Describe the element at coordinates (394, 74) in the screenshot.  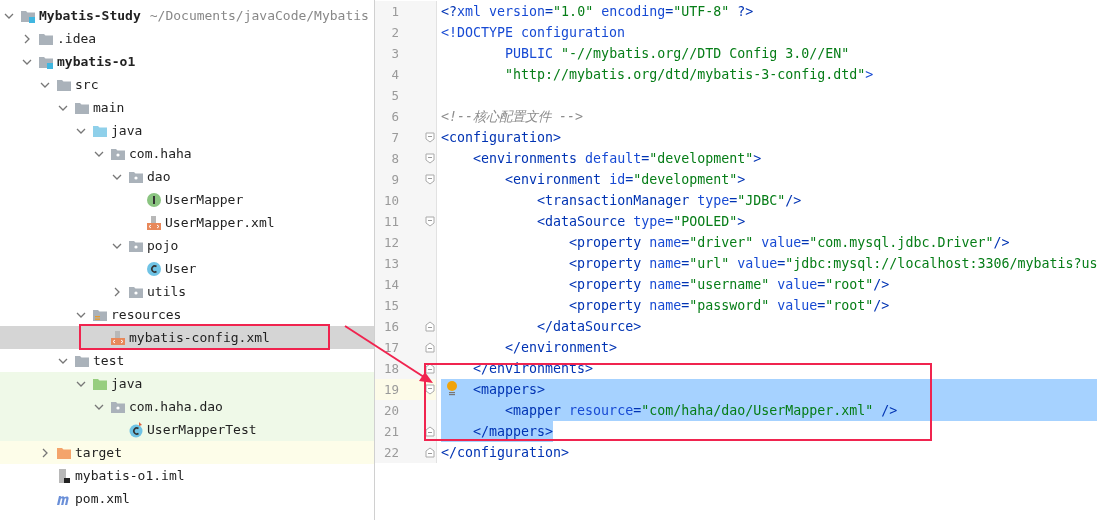
I see `line-number: 4` at that location.